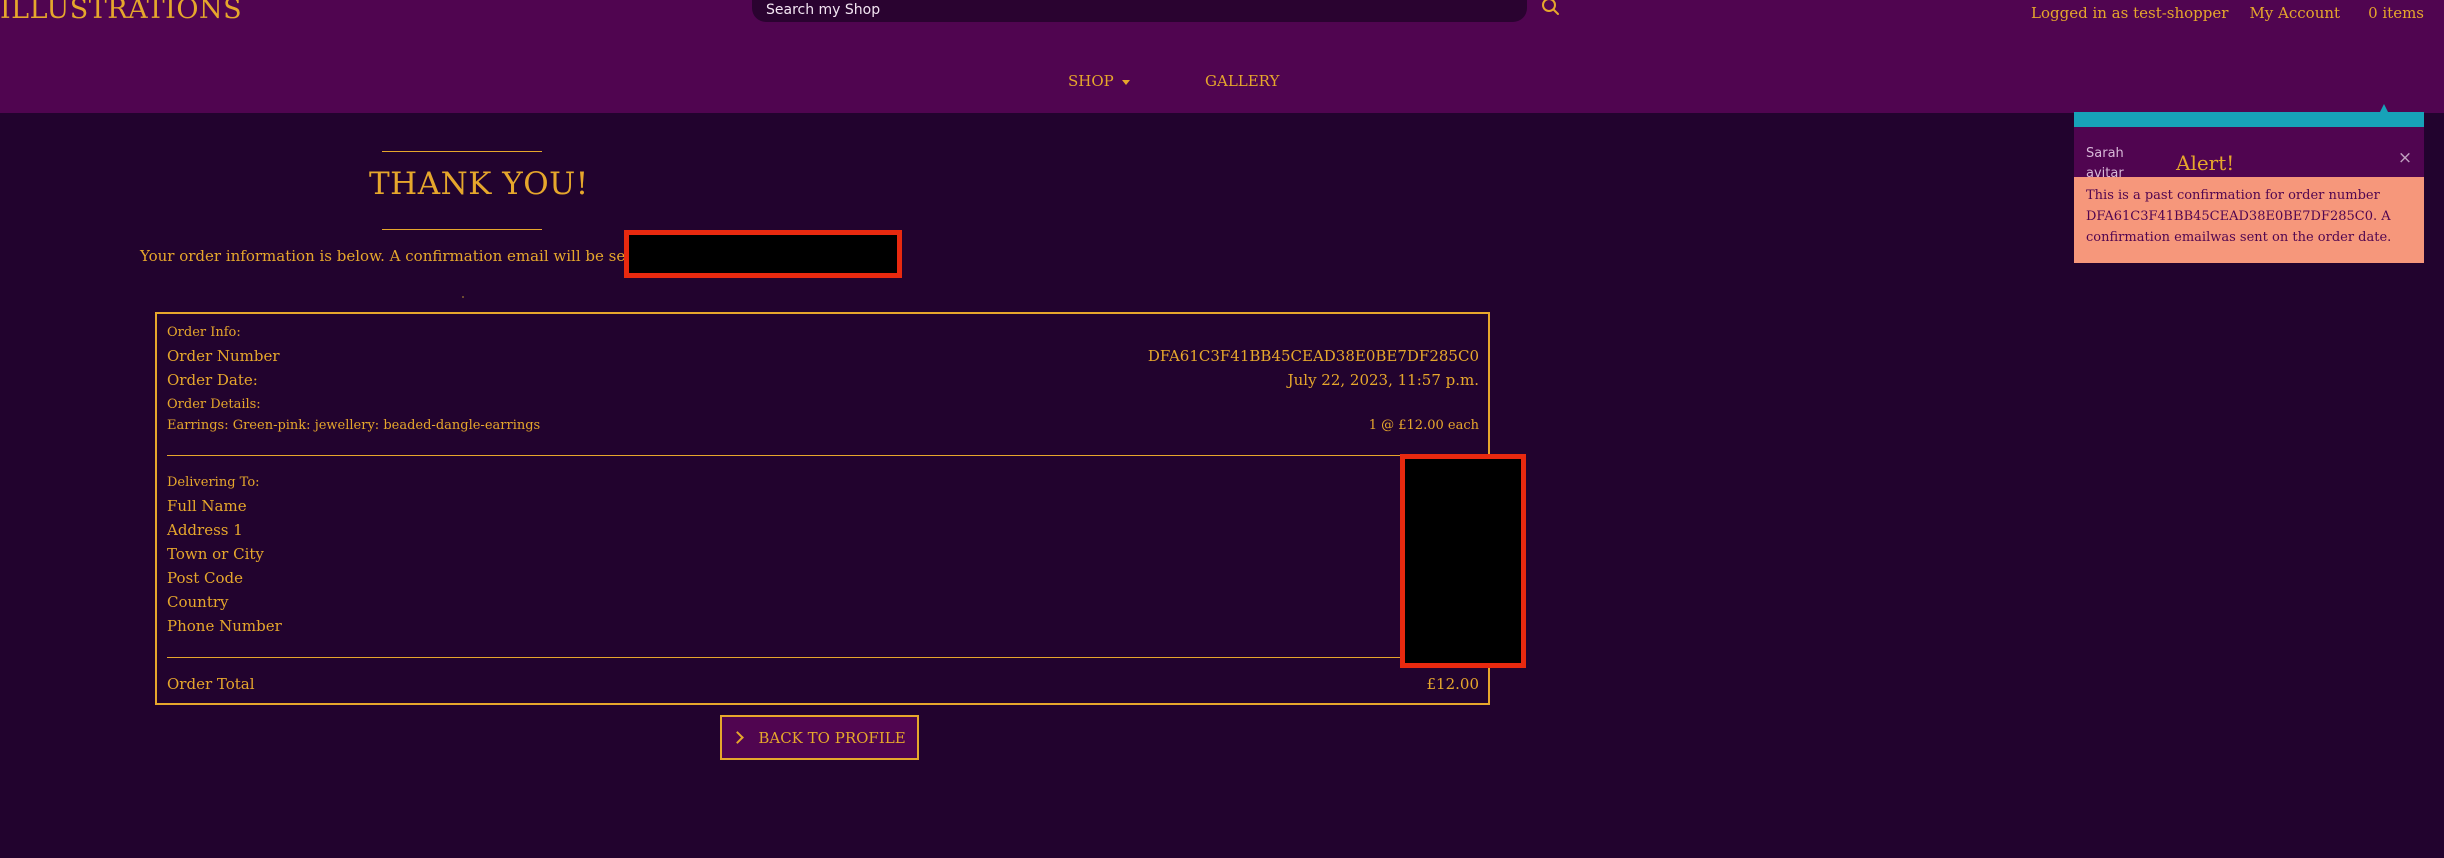  I want to click on search-input, so click(1139, 11).